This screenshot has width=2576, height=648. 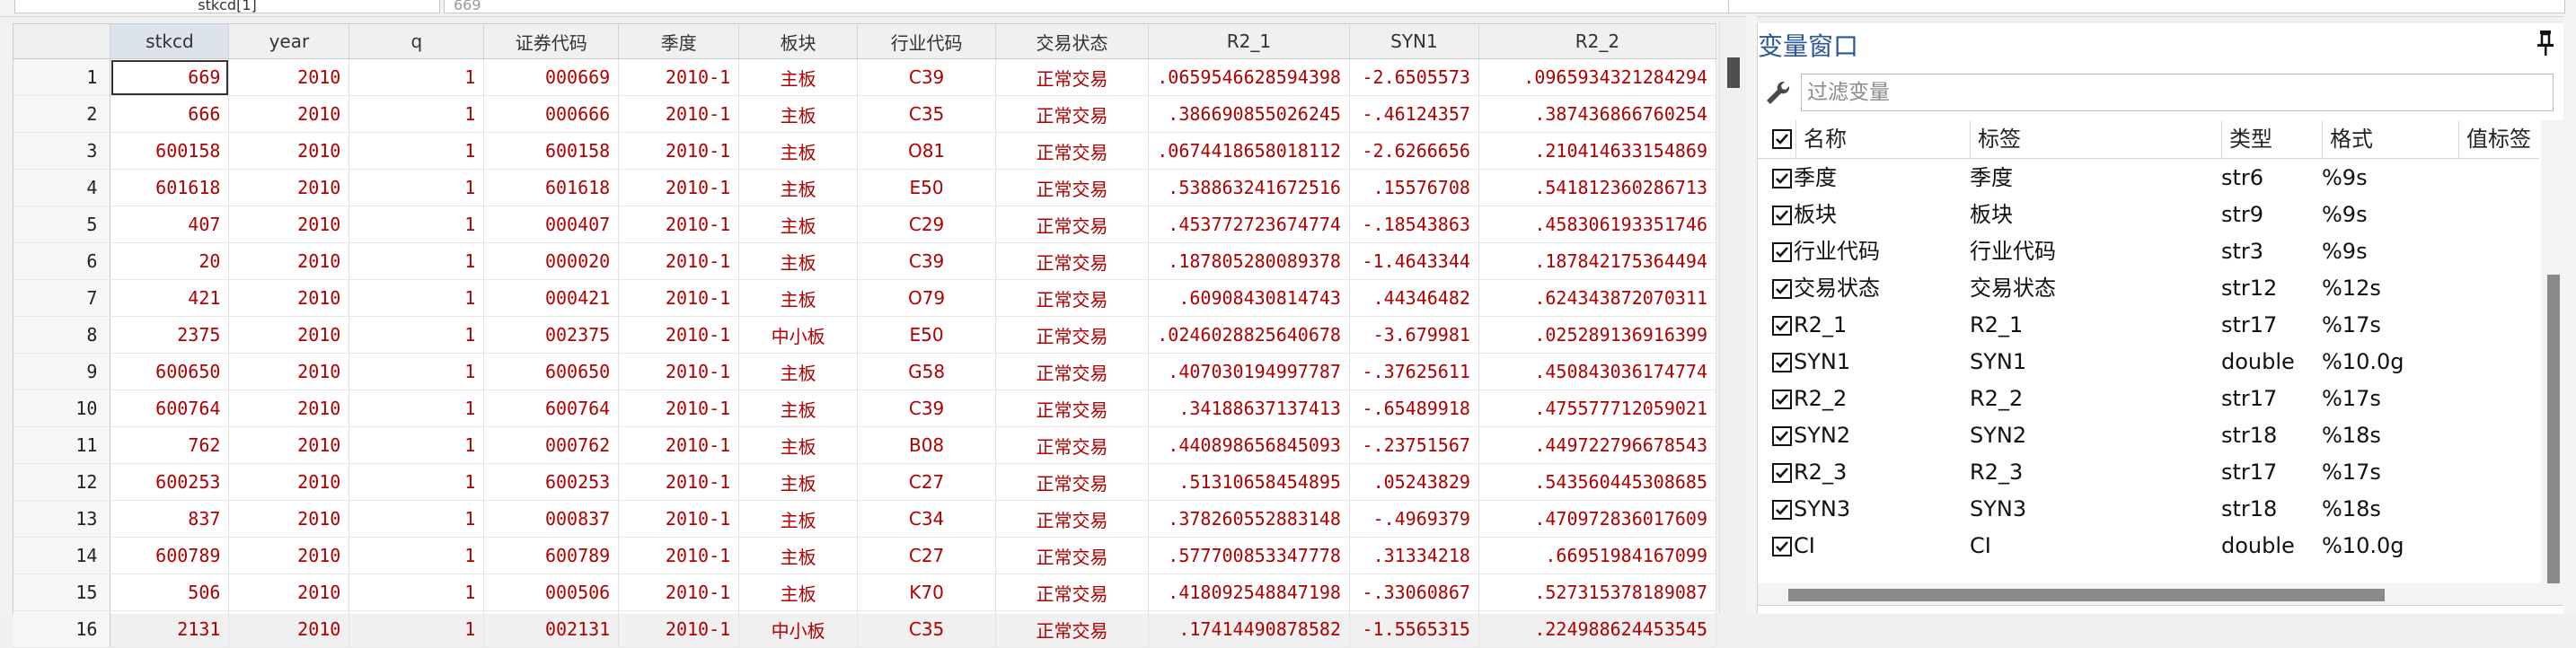 I want to click on table-cell: -.4969379, so click(x=1414, y=519).